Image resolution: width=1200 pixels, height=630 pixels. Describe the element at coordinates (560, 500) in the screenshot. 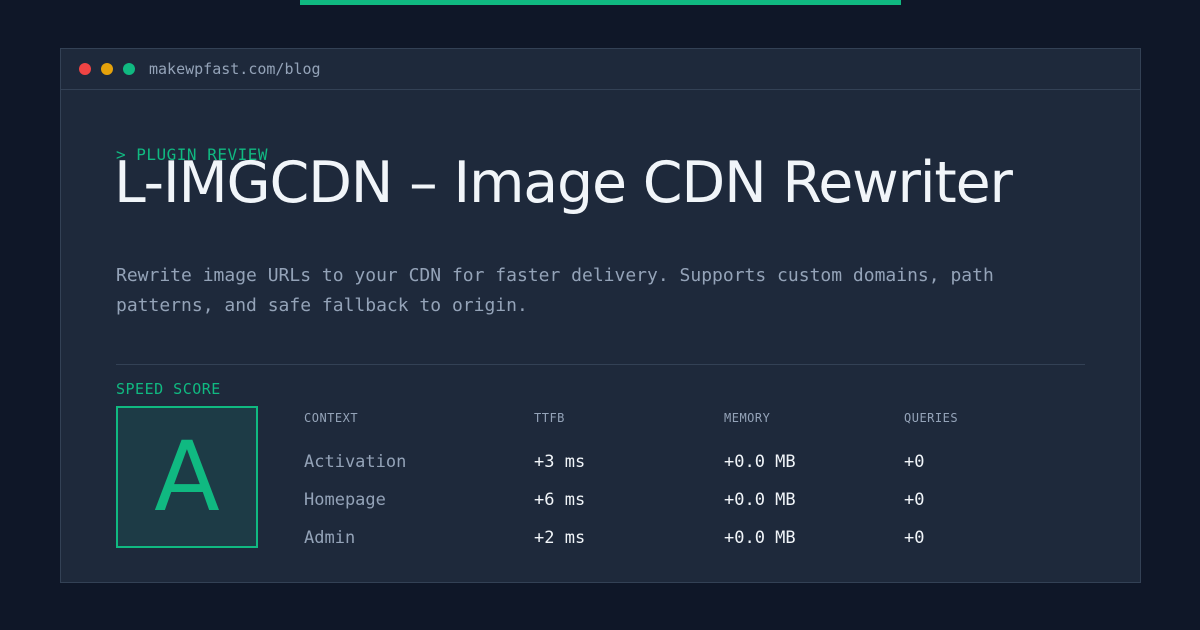

I see `ttfb-cell: +6 ms` at that location.